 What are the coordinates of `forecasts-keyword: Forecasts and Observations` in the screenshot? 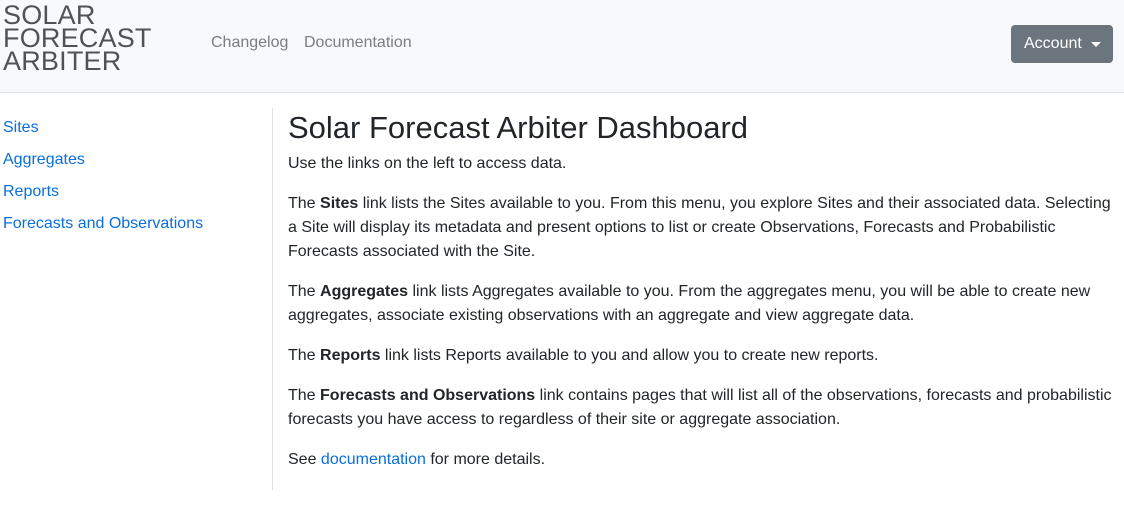 It's located at (428, 395).